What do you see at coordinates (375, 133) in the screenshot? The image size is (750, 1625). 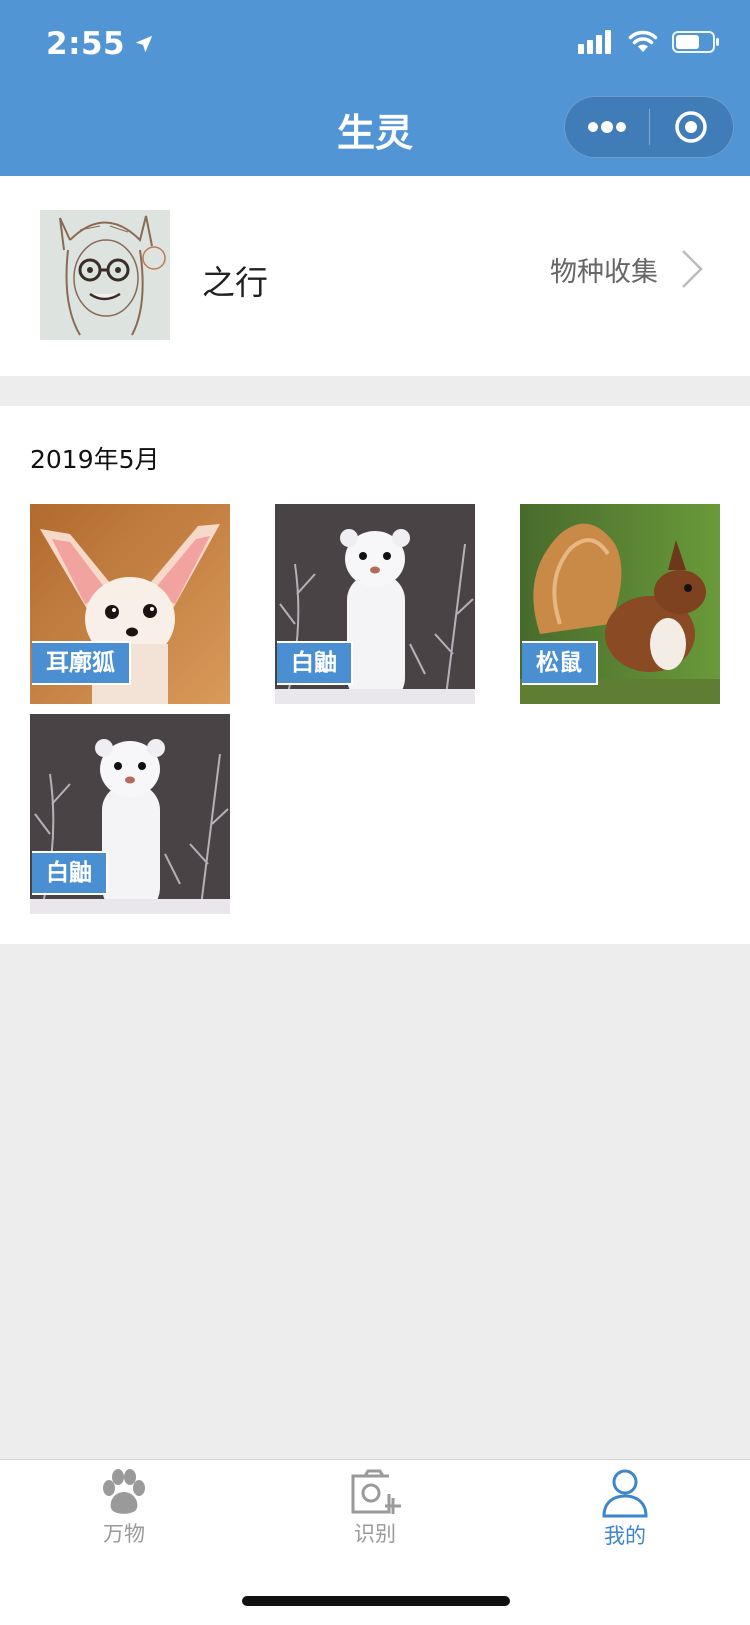 I see `navigation-bar: 生灵` at bounding box center [375, 133].